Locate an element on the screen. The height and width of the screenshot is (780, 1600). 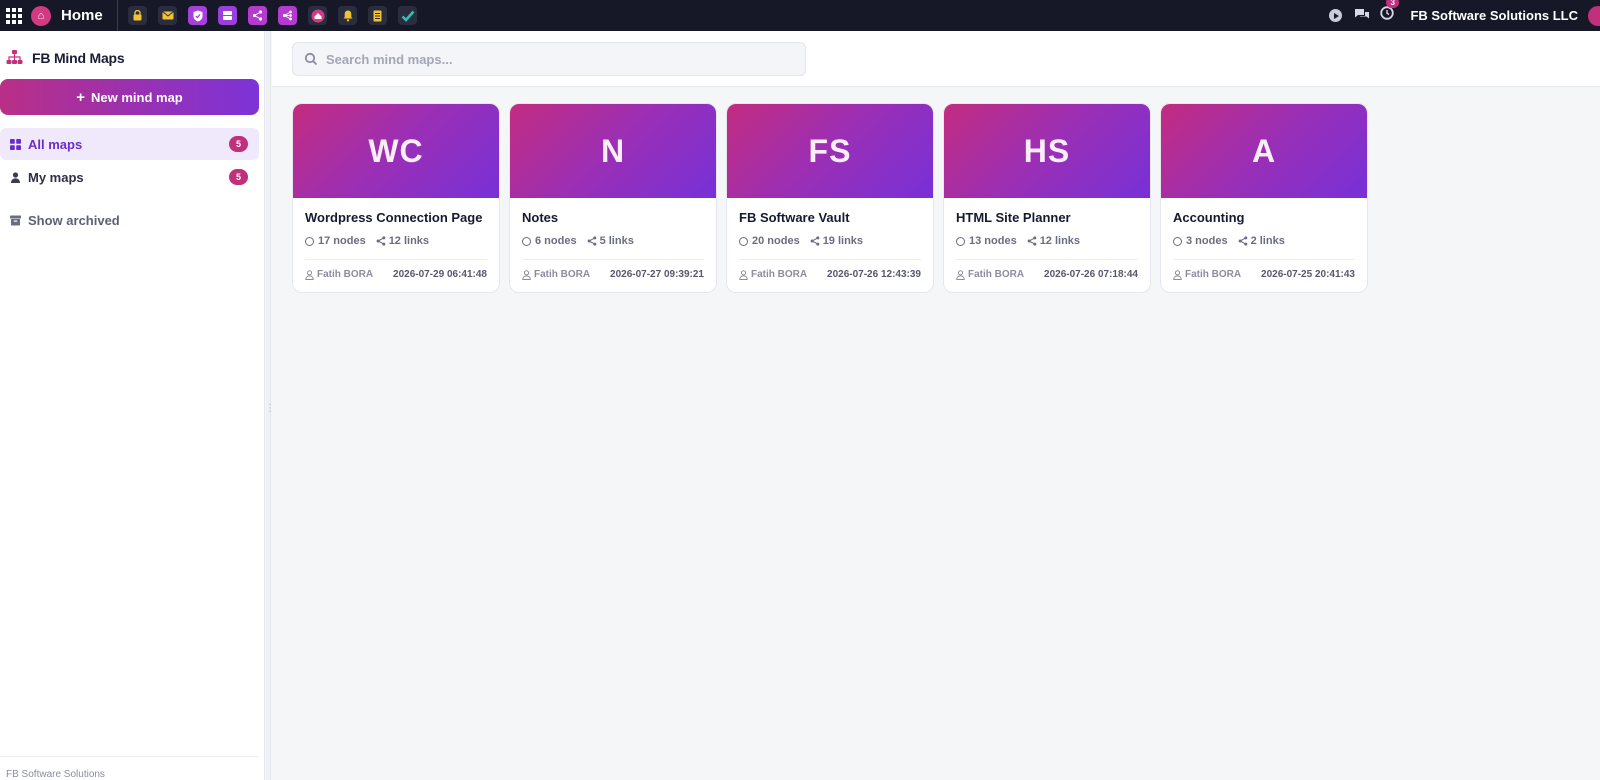
card-date: 2026-07-26 07:18:44 is located at coordinates (1091, 274).